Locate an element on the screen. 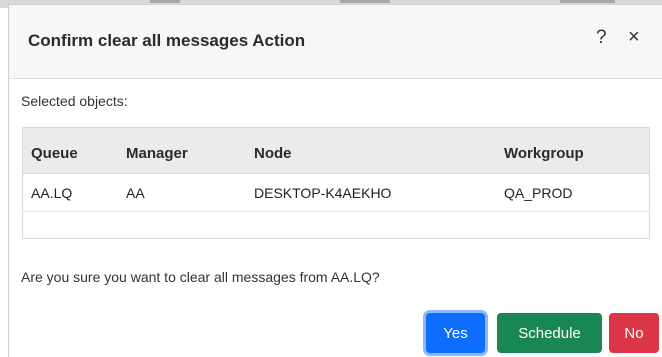 The image size is (662, 357). selected-objects-label: Selected objects: is located at coordinates (74, 101).